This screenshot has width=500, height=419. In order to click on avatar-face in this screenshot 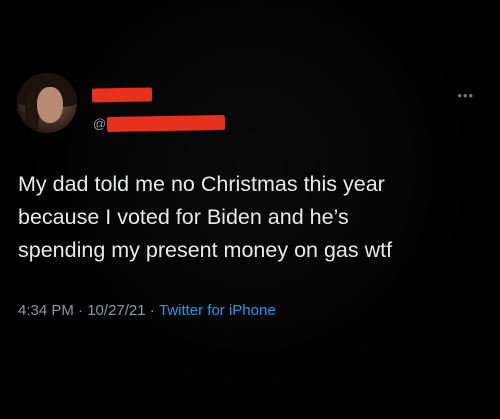, I will do `click(50, 105)`.